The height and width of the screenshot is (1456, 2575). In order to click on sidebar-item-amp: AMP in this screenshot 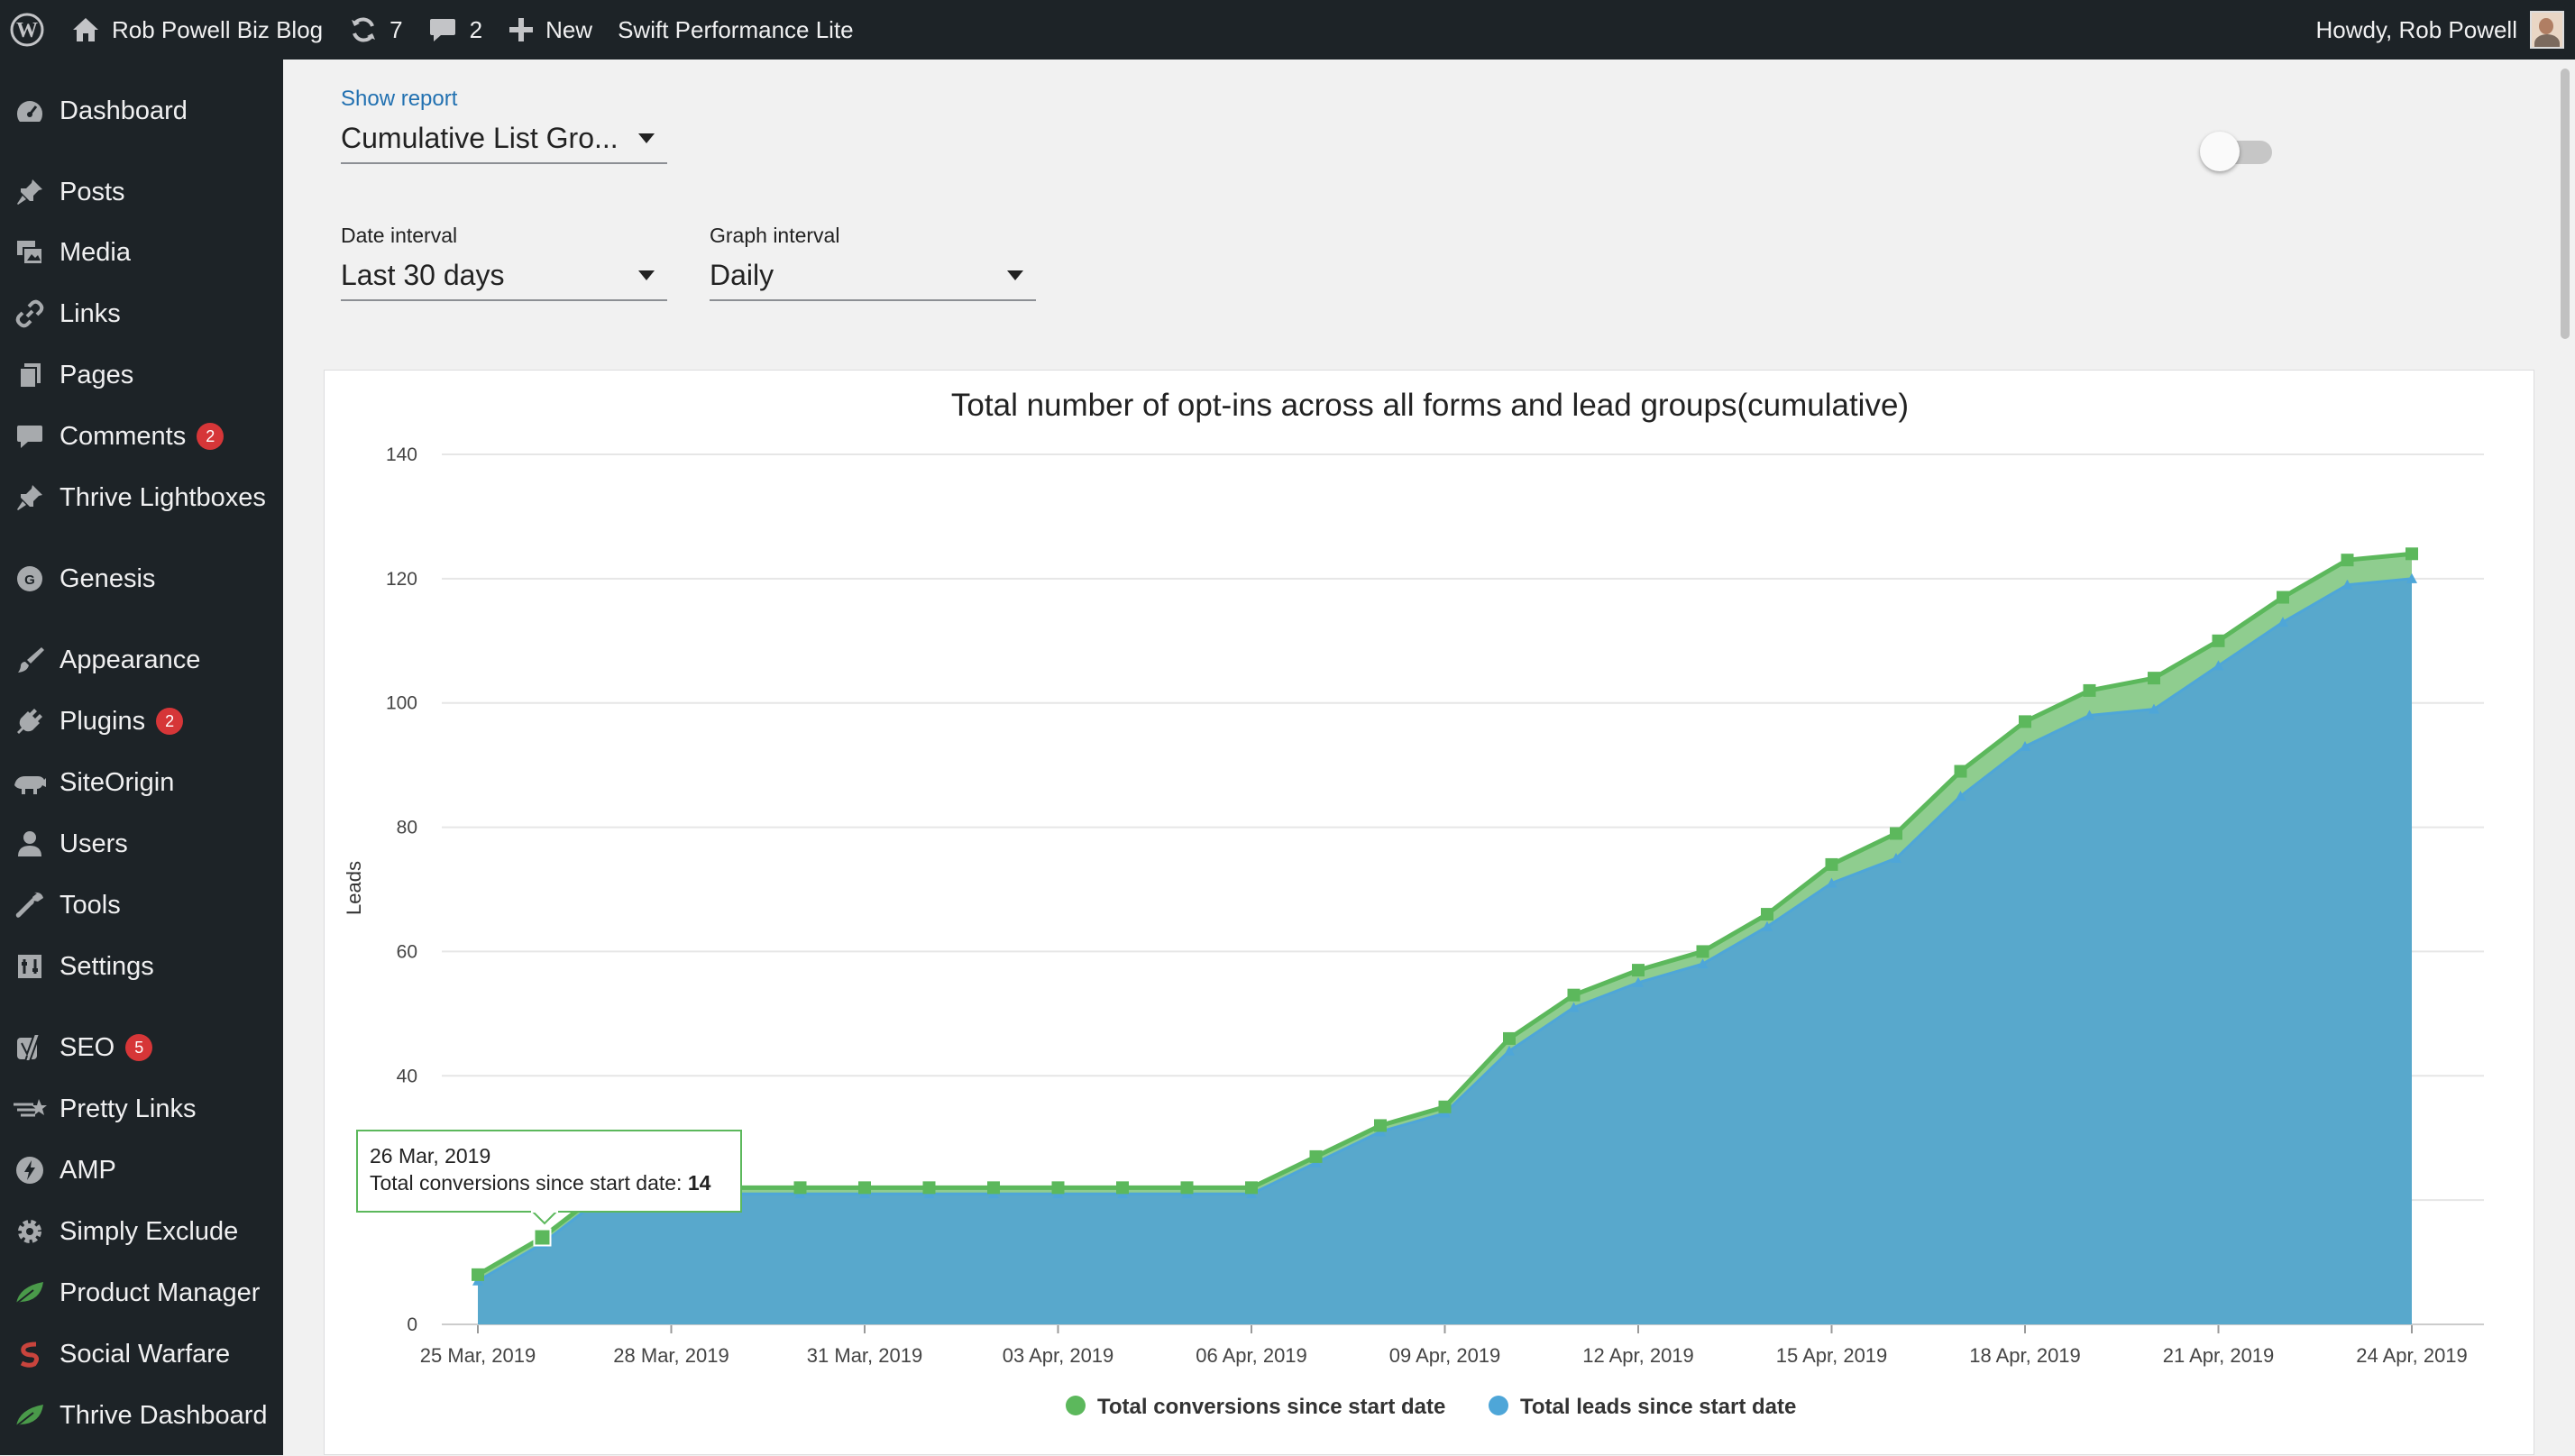, I will do `click(142, 1170)`.